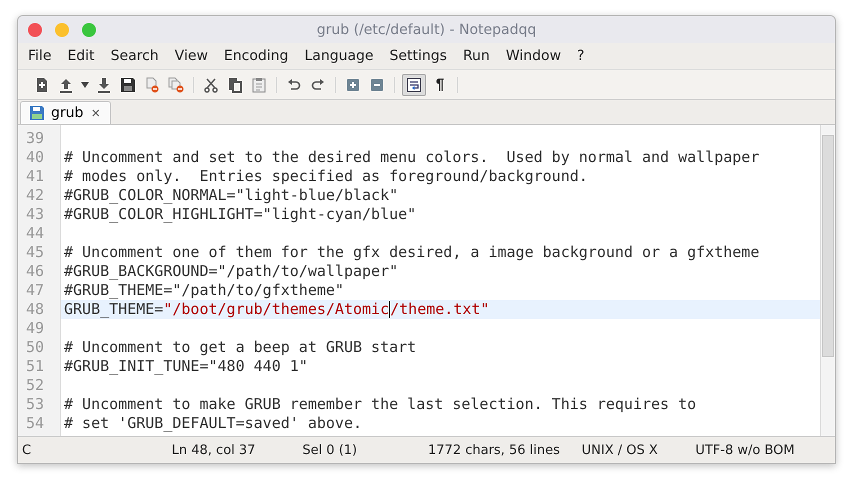 Image resolution: width=848 pixels, height=486 pixels. What do you see at coordinates (35, 252) in the screenshot?
I see `line-number: 45` at bounding box center [35, 252].